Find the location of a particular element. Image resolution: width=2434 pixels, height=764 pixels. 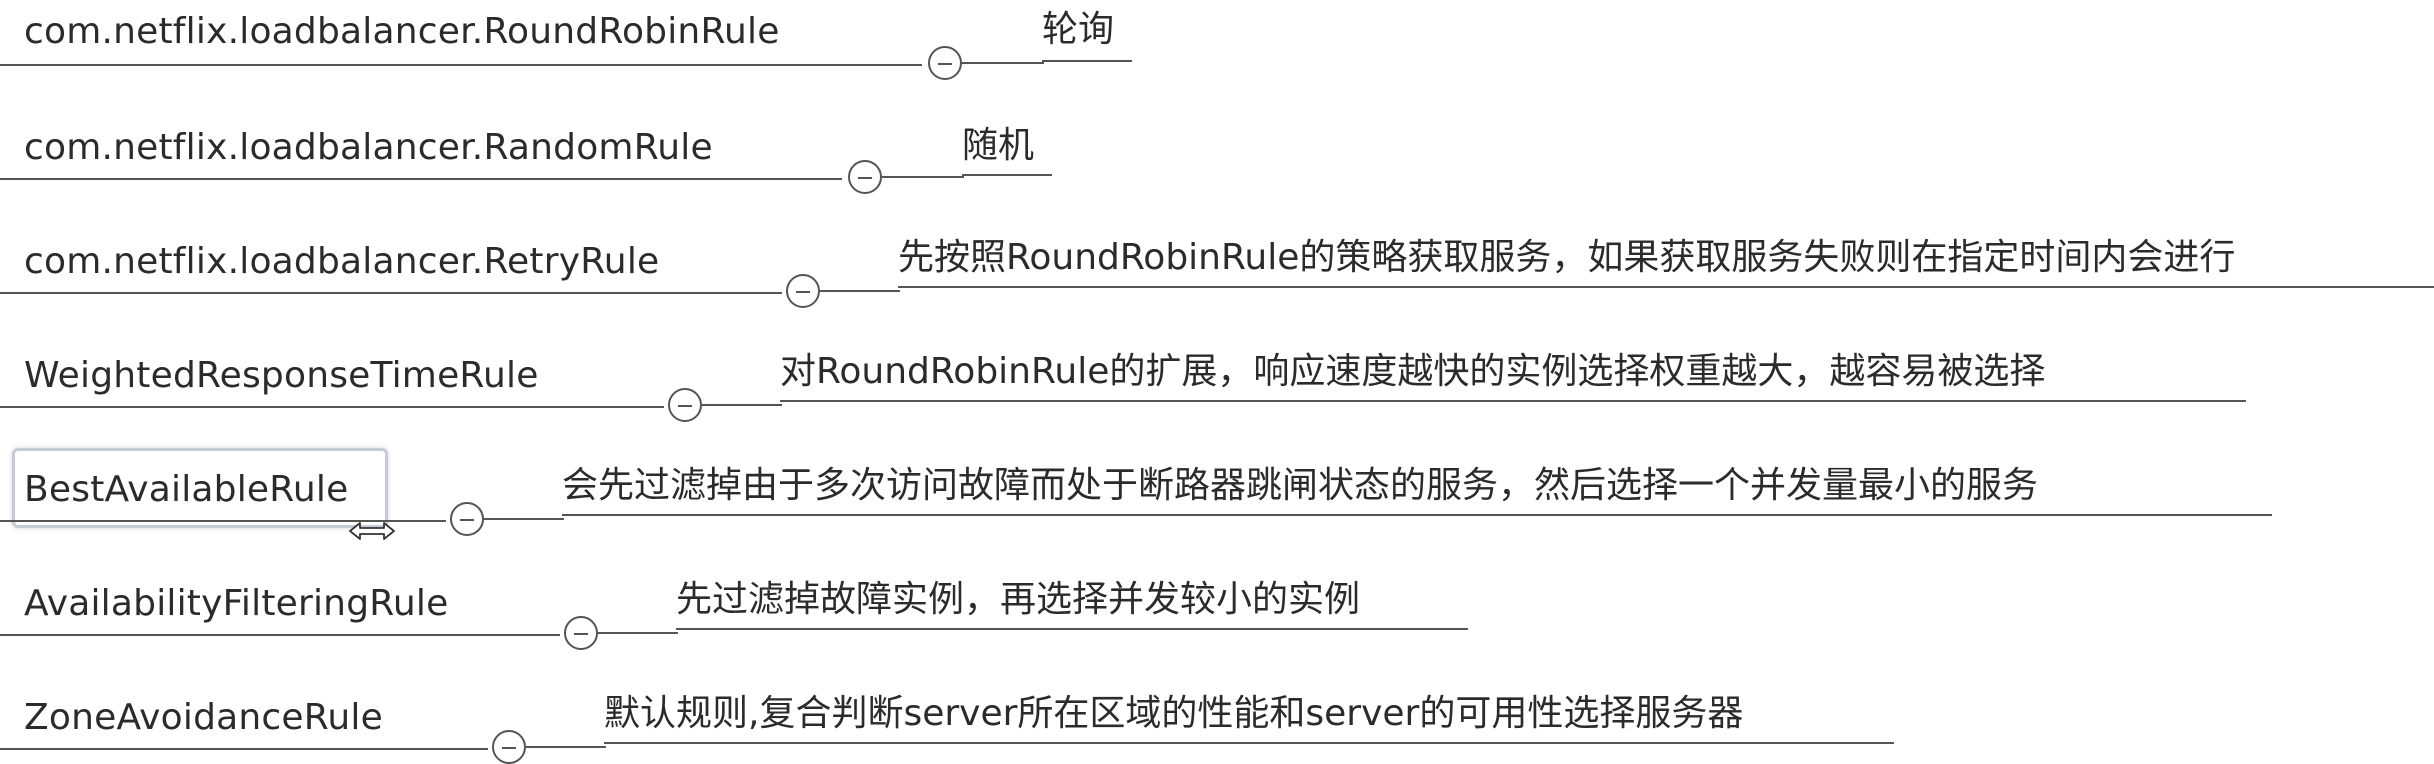

horizontal-resize-cursor-icon is located at coordinates (372, 531).